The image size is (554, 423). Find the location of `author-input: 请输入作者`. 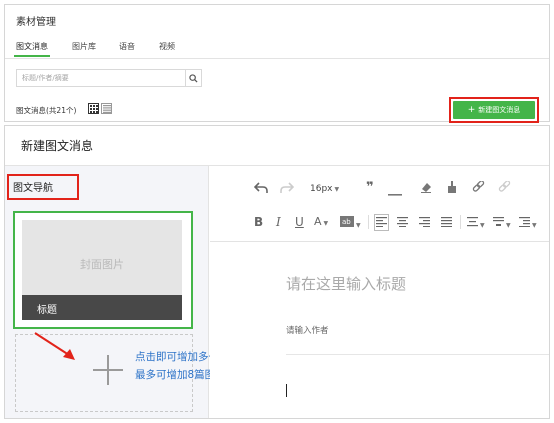

author-input: 请输入作者 is located at coordinates (307, 330).